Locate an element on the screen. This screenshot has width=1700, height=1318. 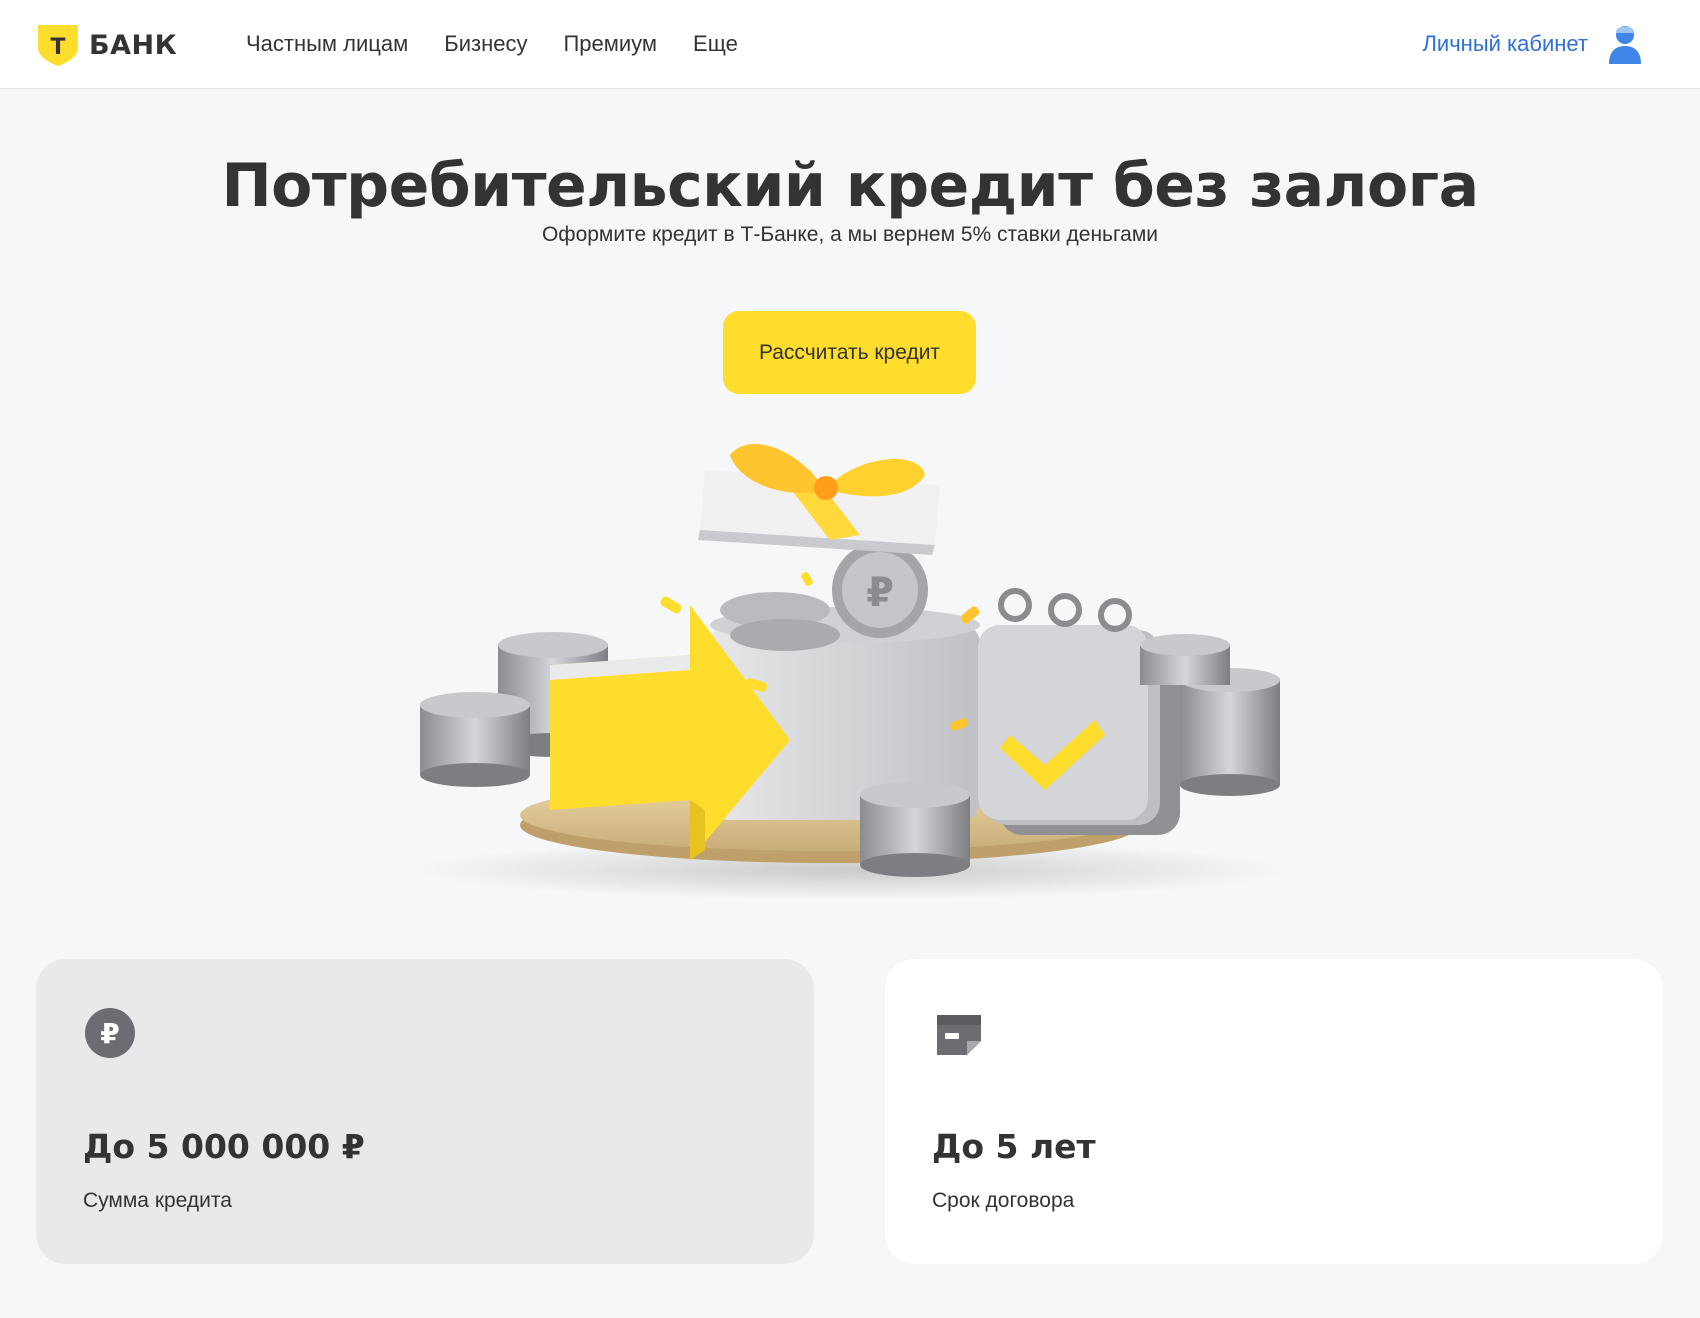
main-nav: Частным лицам Бизнесу Премиум Еще is located at coordinates (510, 44).